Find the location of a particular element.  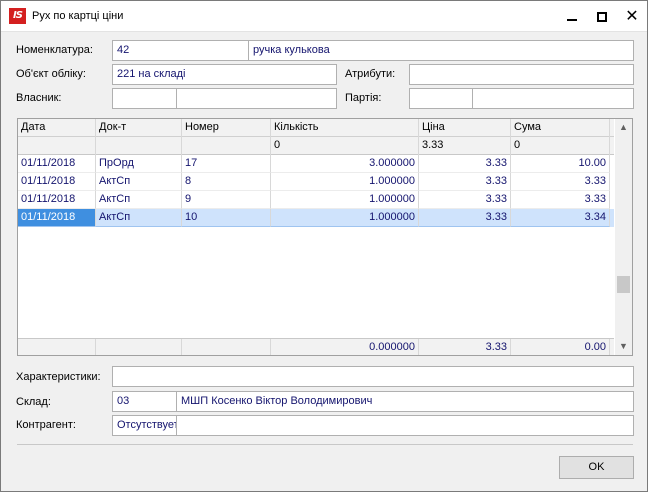

scroll-up-icon: ▲ is located at coordinates (623, 127).